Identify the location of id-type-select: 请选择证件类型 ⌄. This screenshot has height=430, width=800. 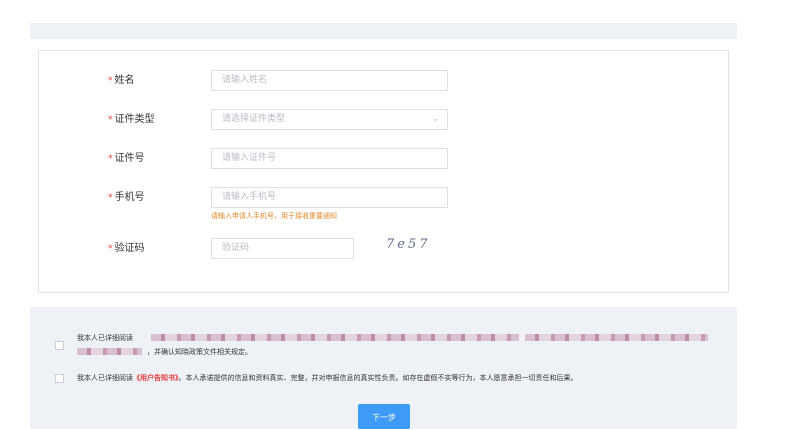
(329, 119).